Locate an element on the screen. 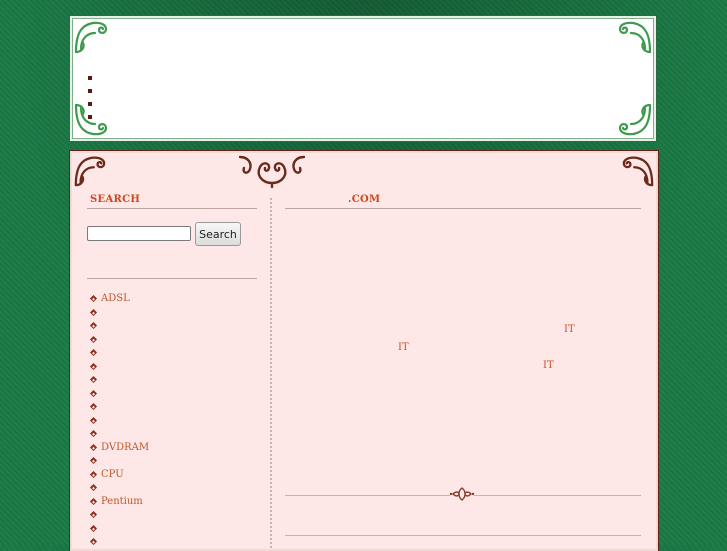 The height and width of the screenshot is (551, 727). list-item: DVDRAM is located at coordinates (119, 448).